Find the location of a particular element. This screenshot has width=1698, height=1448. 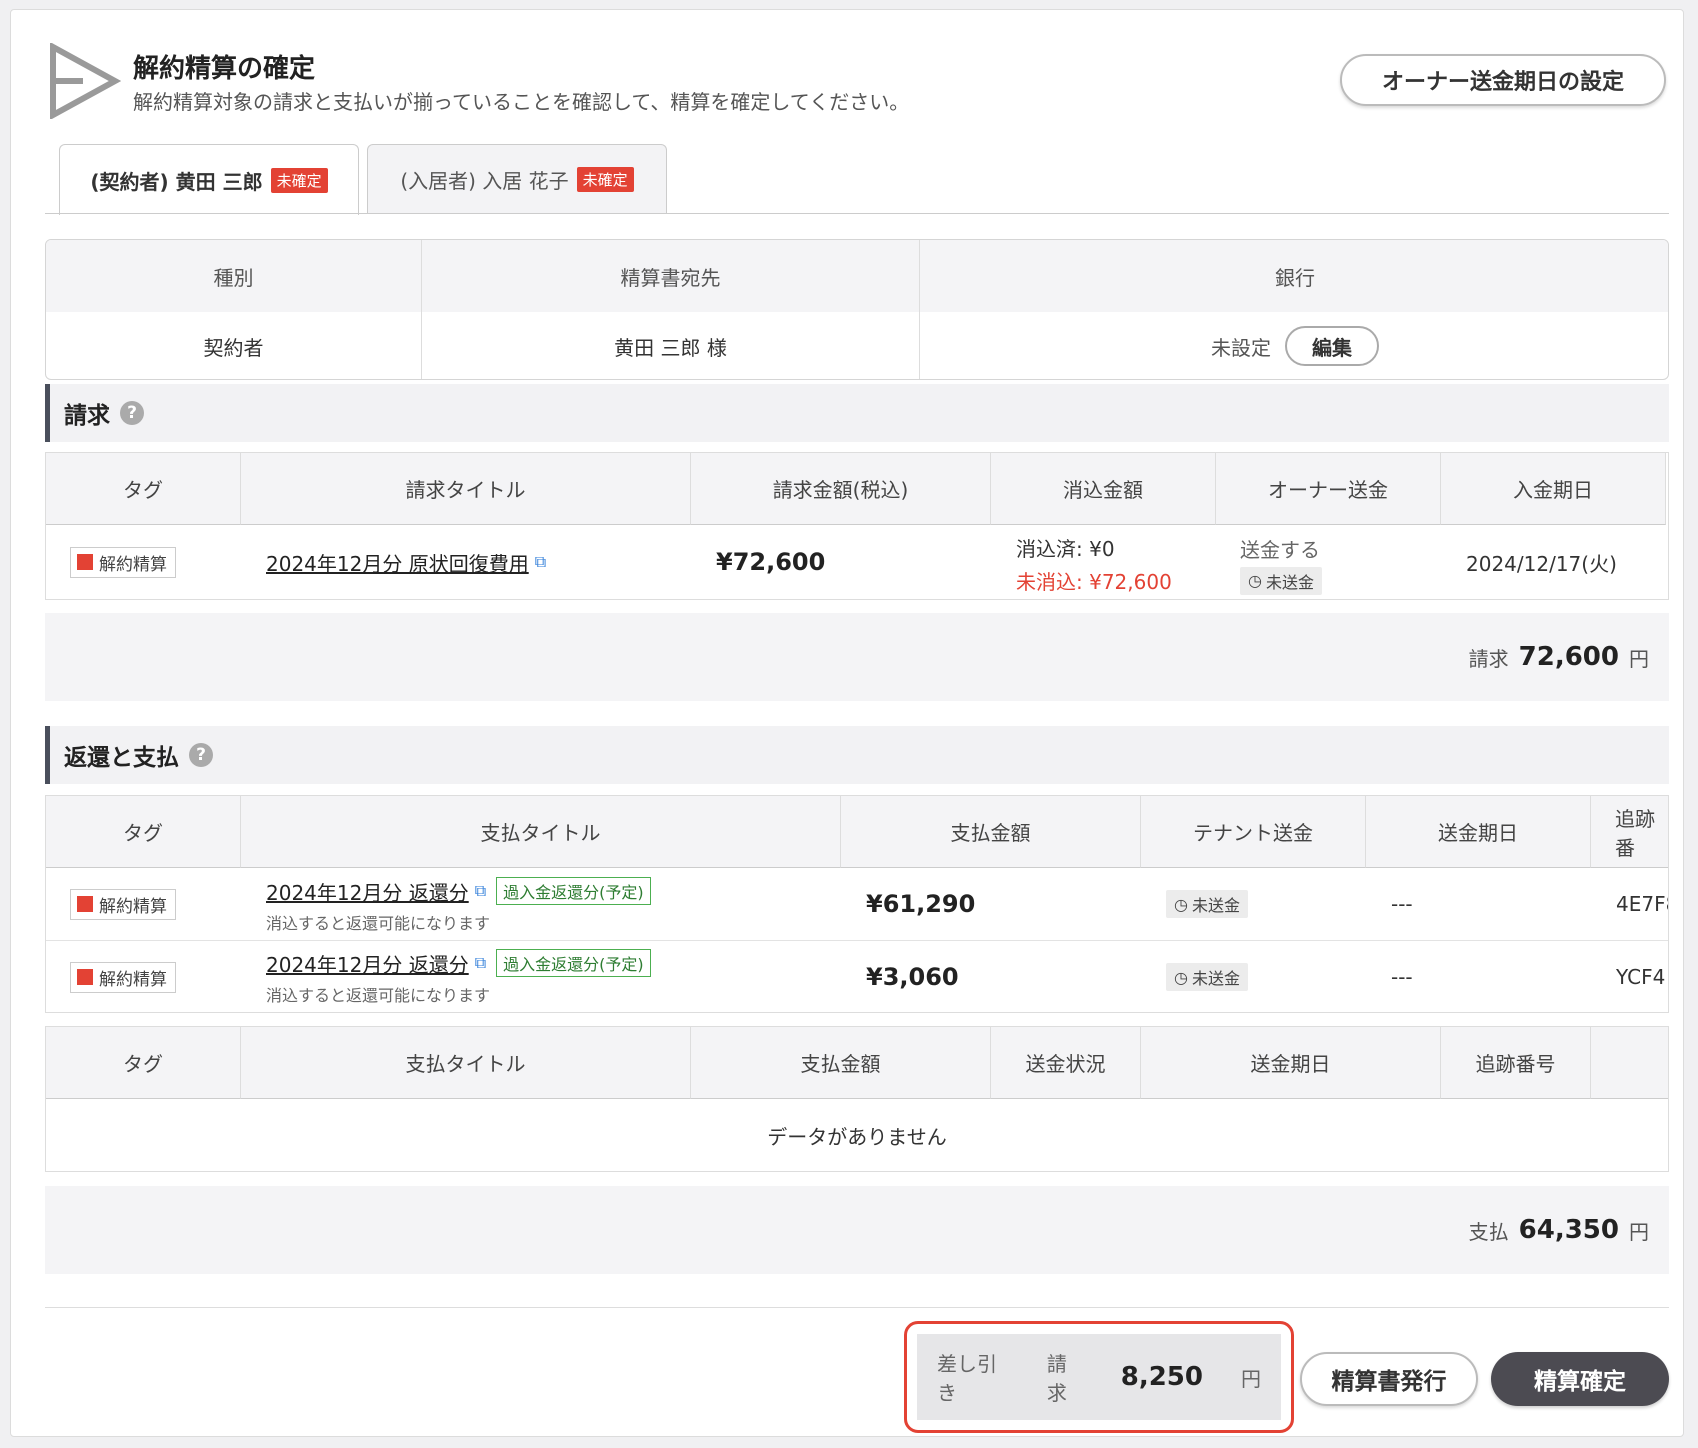

tab-label: (入居者) 入居 花子 is located at coordinates (484, 181).